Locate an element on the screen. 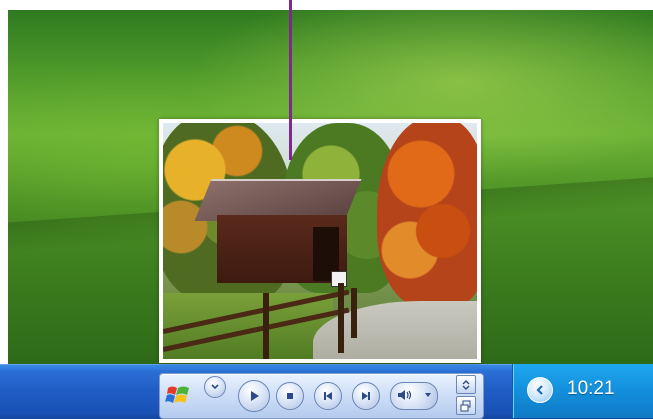  menu-chevron-icon is located at coordinates (215, 387).